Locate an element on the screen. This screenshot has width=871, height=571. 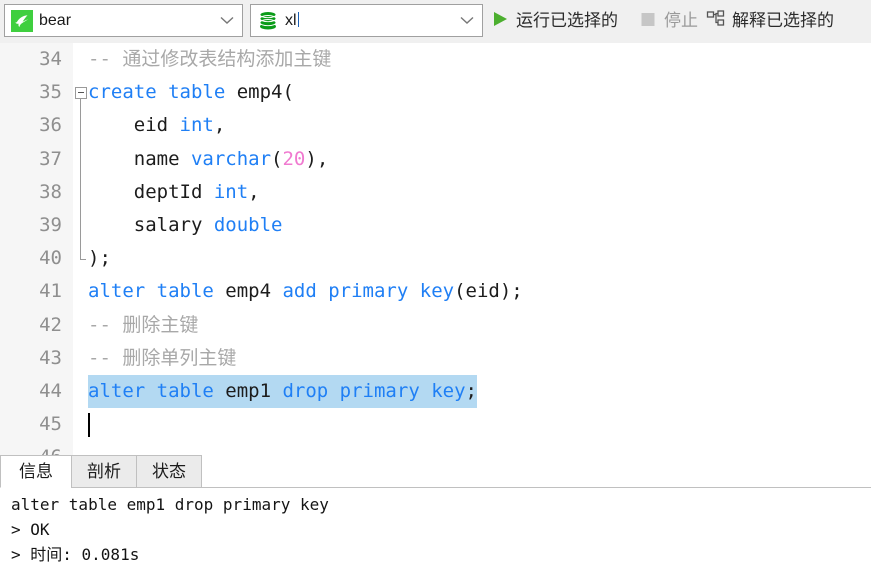
line-number: 36 is located at coordinates (50, 125).